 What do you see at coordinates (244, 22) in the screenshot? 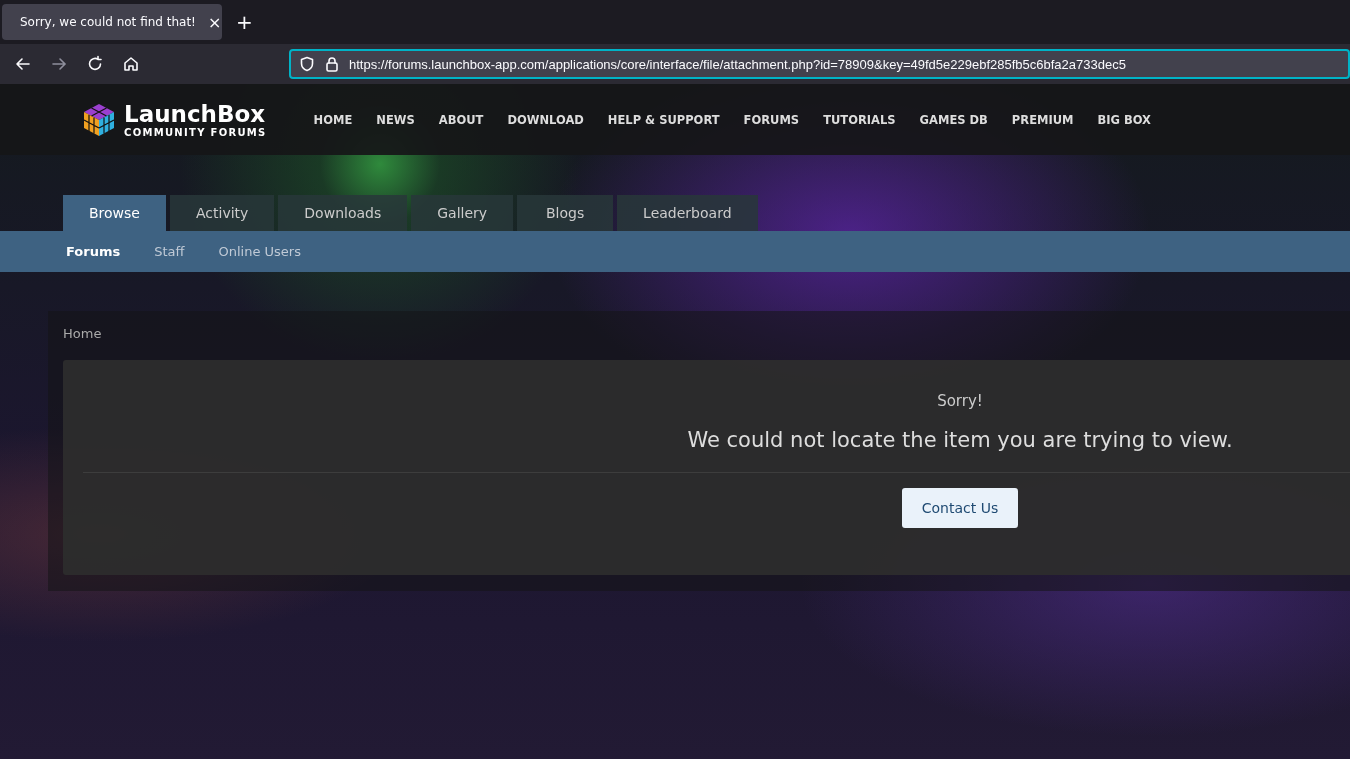
I see `new-tab-button: +` at bounding box center [244, 22].